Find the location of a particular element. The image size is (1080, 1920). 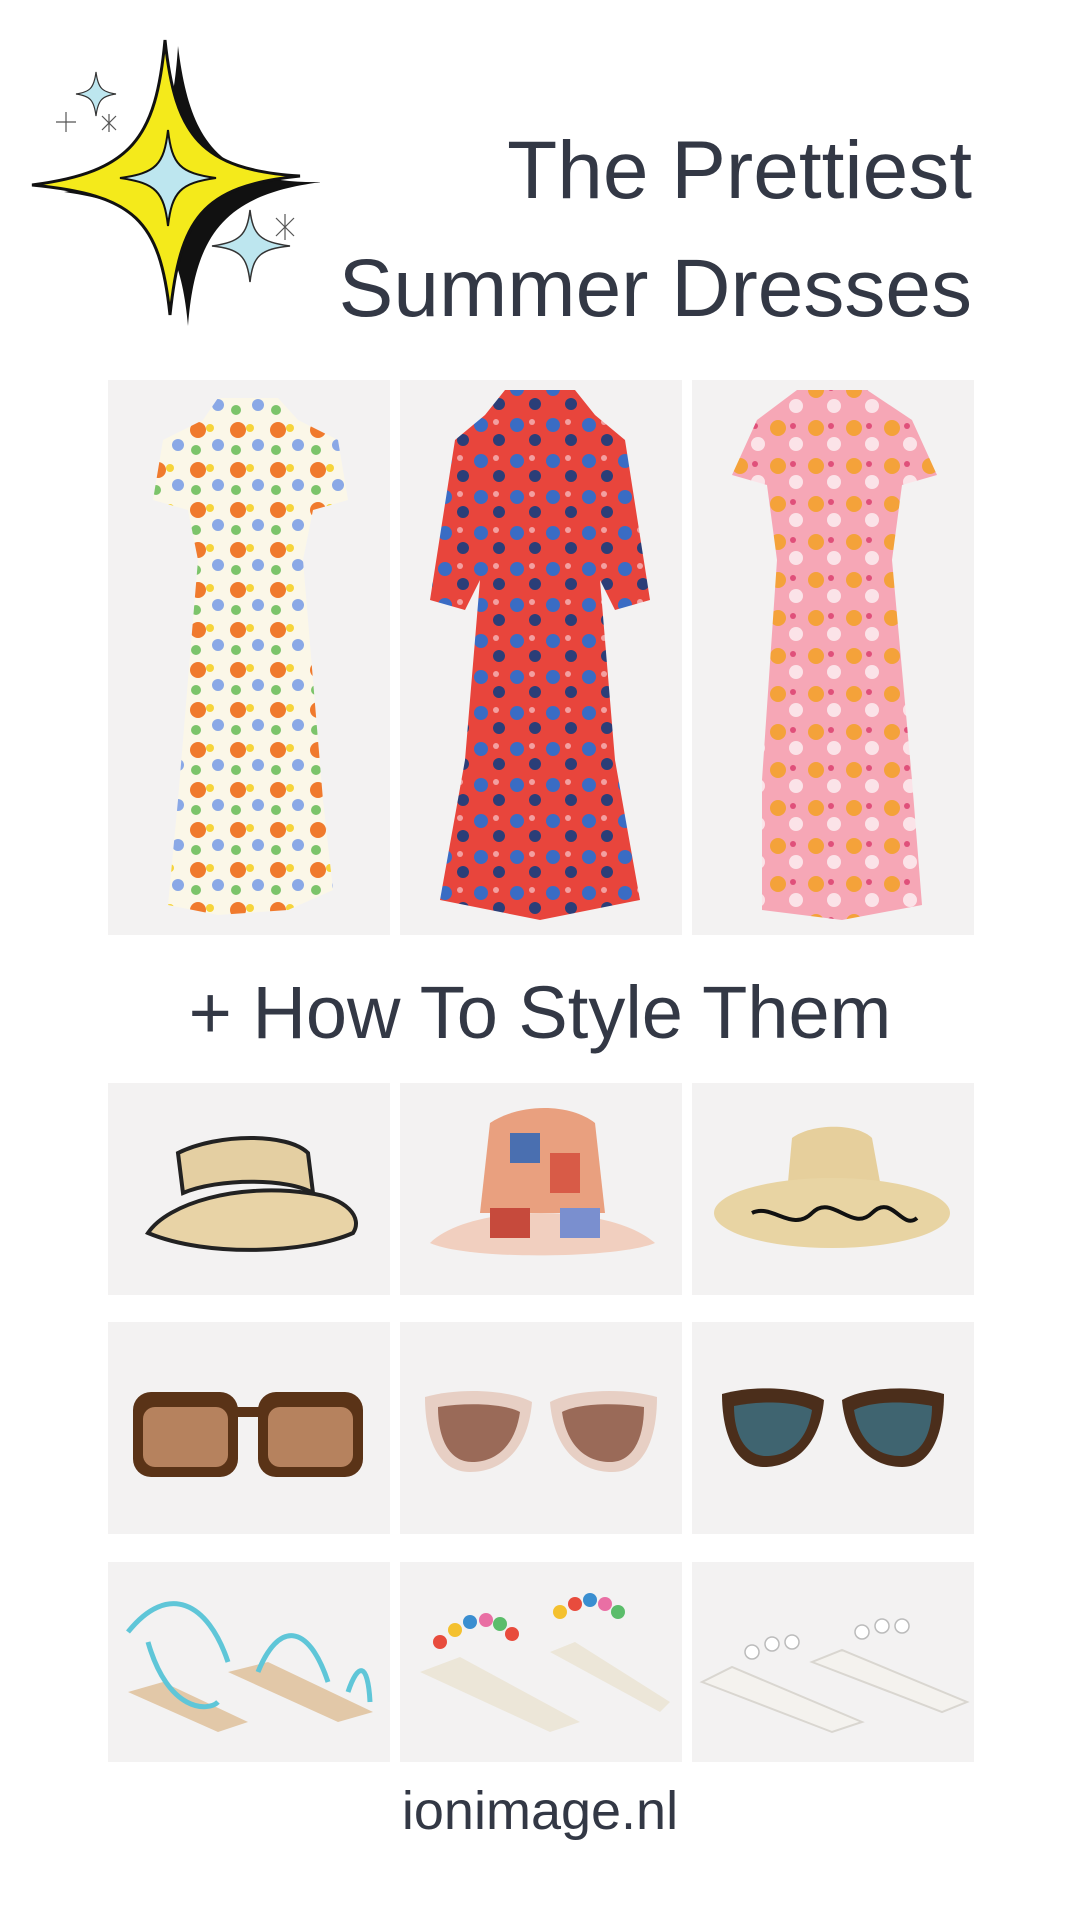

sparkle-star-icon is located at coordinates (171, 180).